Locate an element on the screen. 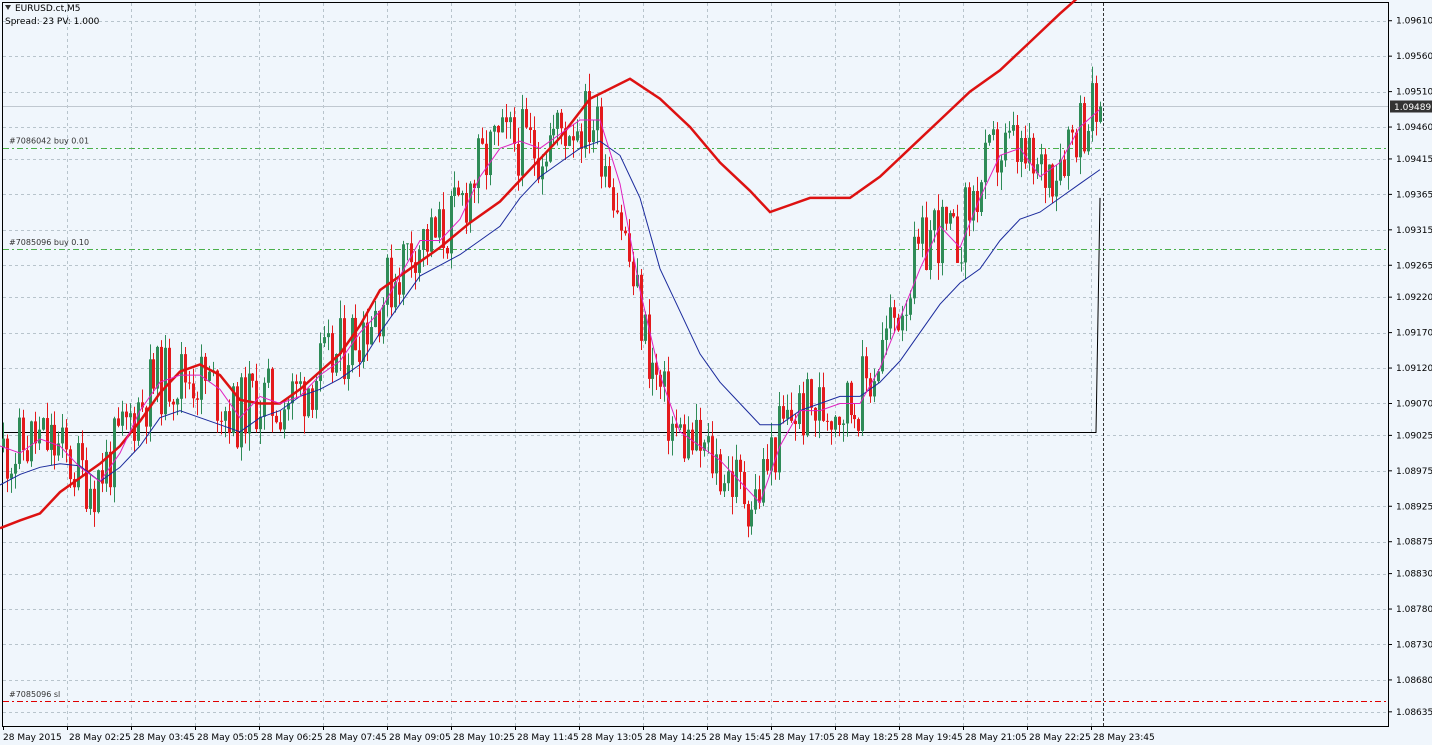 This screenshot has height=745, width=1432. time-tick-label: 28 May 06:25 is located at coordinates (292, 738).